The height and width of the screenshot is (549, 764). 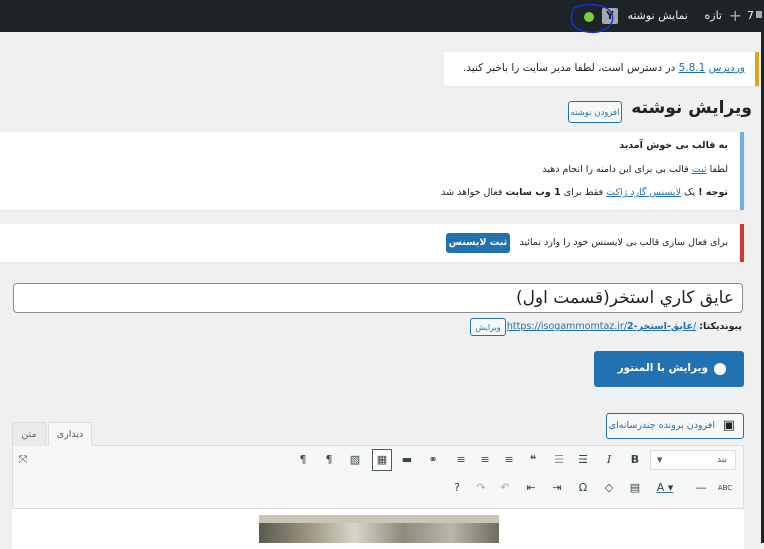 What do you see at coordinates (691, 108) in the screenshot?
I see `page-title: ویرایش نوشته` at bounding box center [691, 108].